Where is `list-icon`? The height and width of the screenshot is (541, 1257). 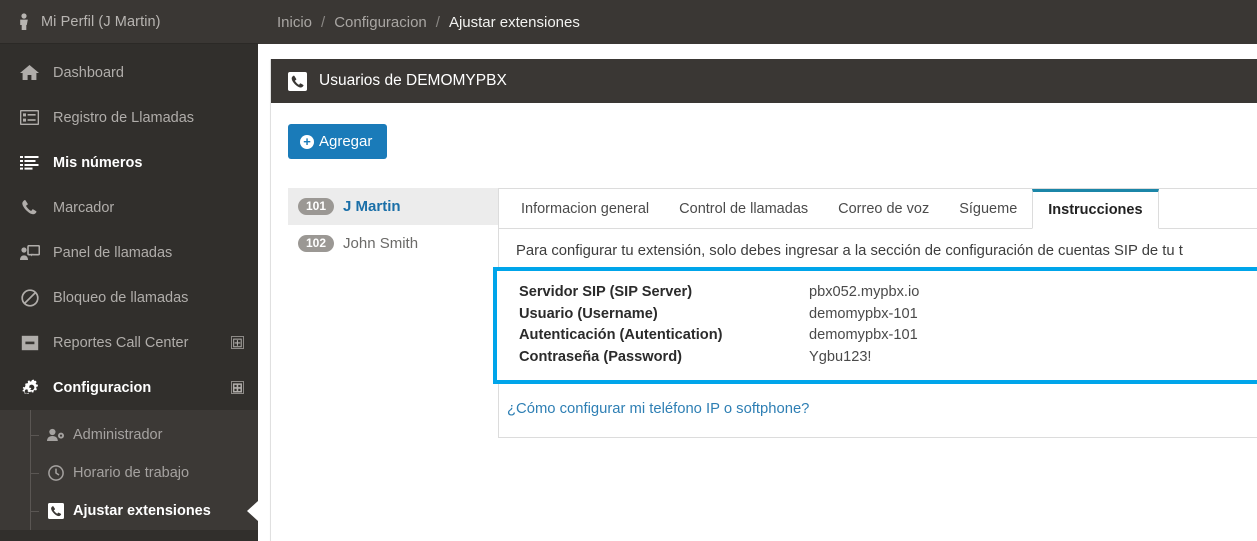
list-icon is located at coordinates (29, 117).